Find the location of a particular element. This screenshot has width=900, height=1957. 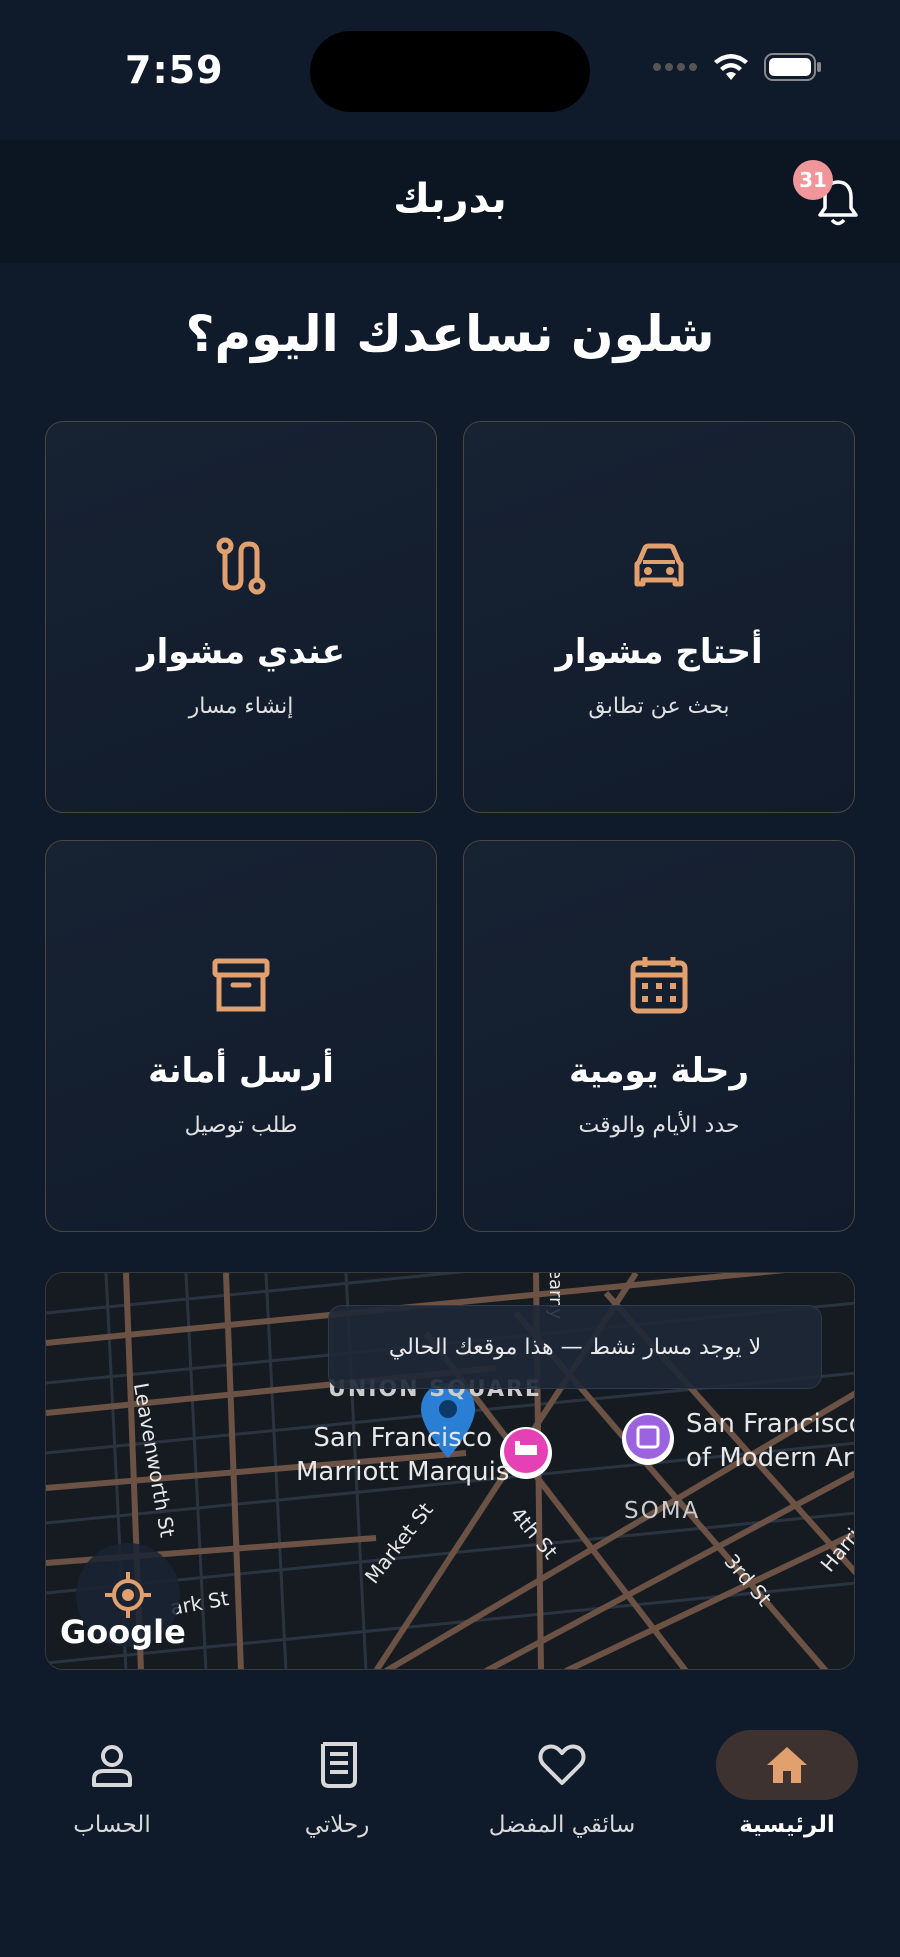

card-title: أرسل أمانة is located at coordinates (241, 1071).